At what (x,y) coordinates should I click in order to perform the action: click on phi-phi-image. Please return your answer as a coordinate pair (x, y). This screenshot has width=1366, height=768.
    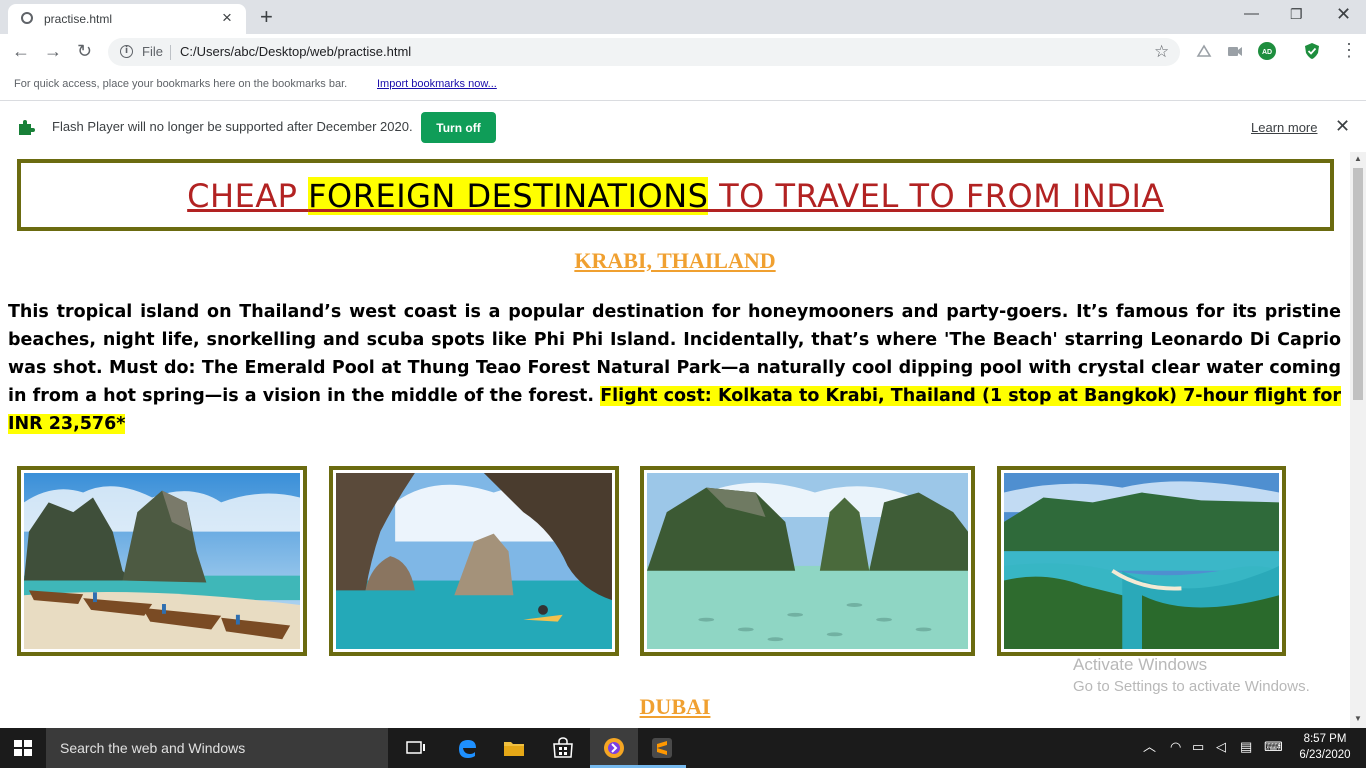
    Looking at the image, I should click on (1141, 561).